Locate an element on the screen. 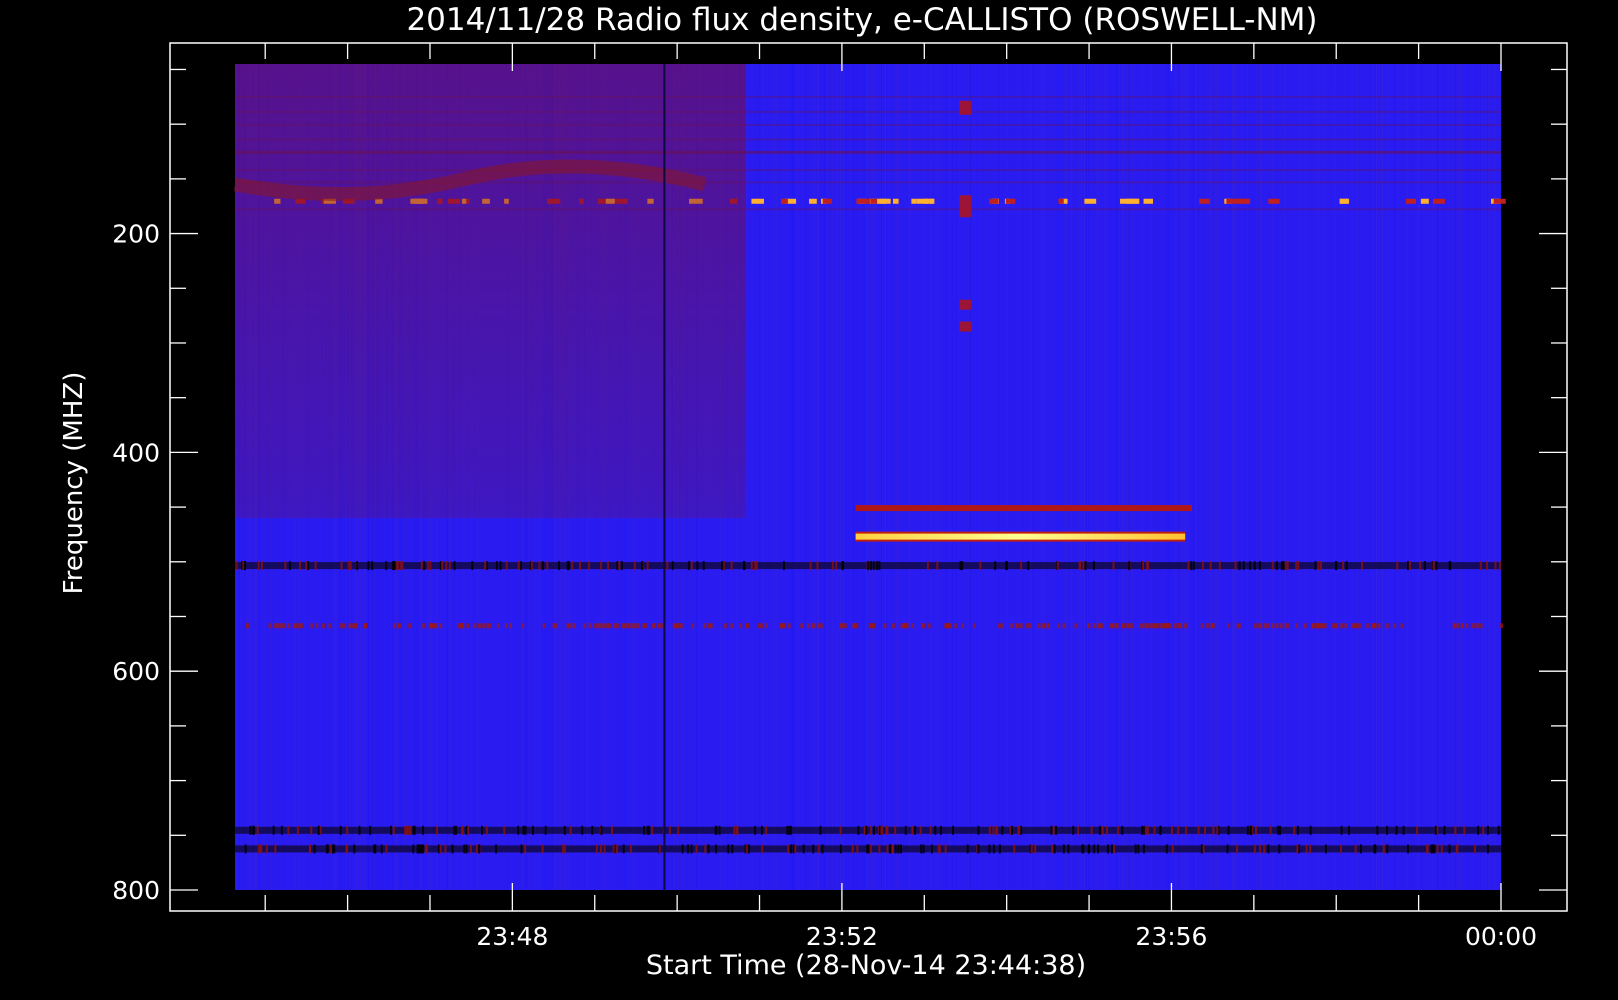 The width and height of the screenshot is (1618, 1000). x-tick-label: 00:00 is located at coordinates (1501, 936).